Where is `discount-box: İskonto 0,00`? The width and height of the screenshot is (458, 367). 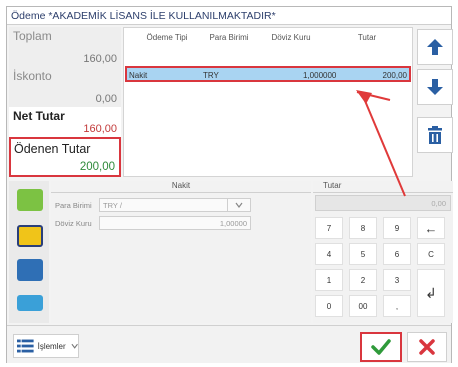 discount-box: İskonto 0,00 is located at coordinates (65, 87).